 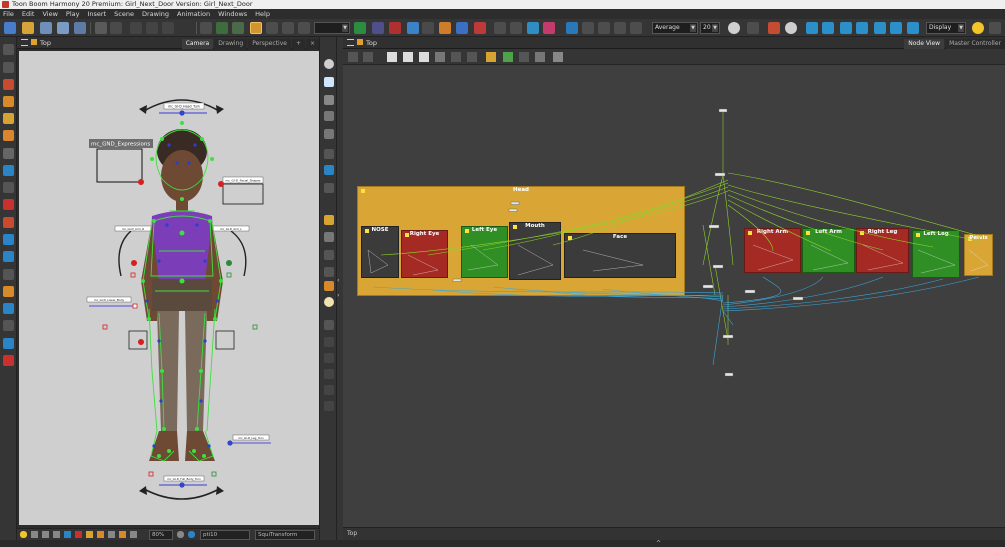 What do you see at coordinates (480, 28) in the screenshot?
I see `eraser-icon` at bounding box center [480, 28].